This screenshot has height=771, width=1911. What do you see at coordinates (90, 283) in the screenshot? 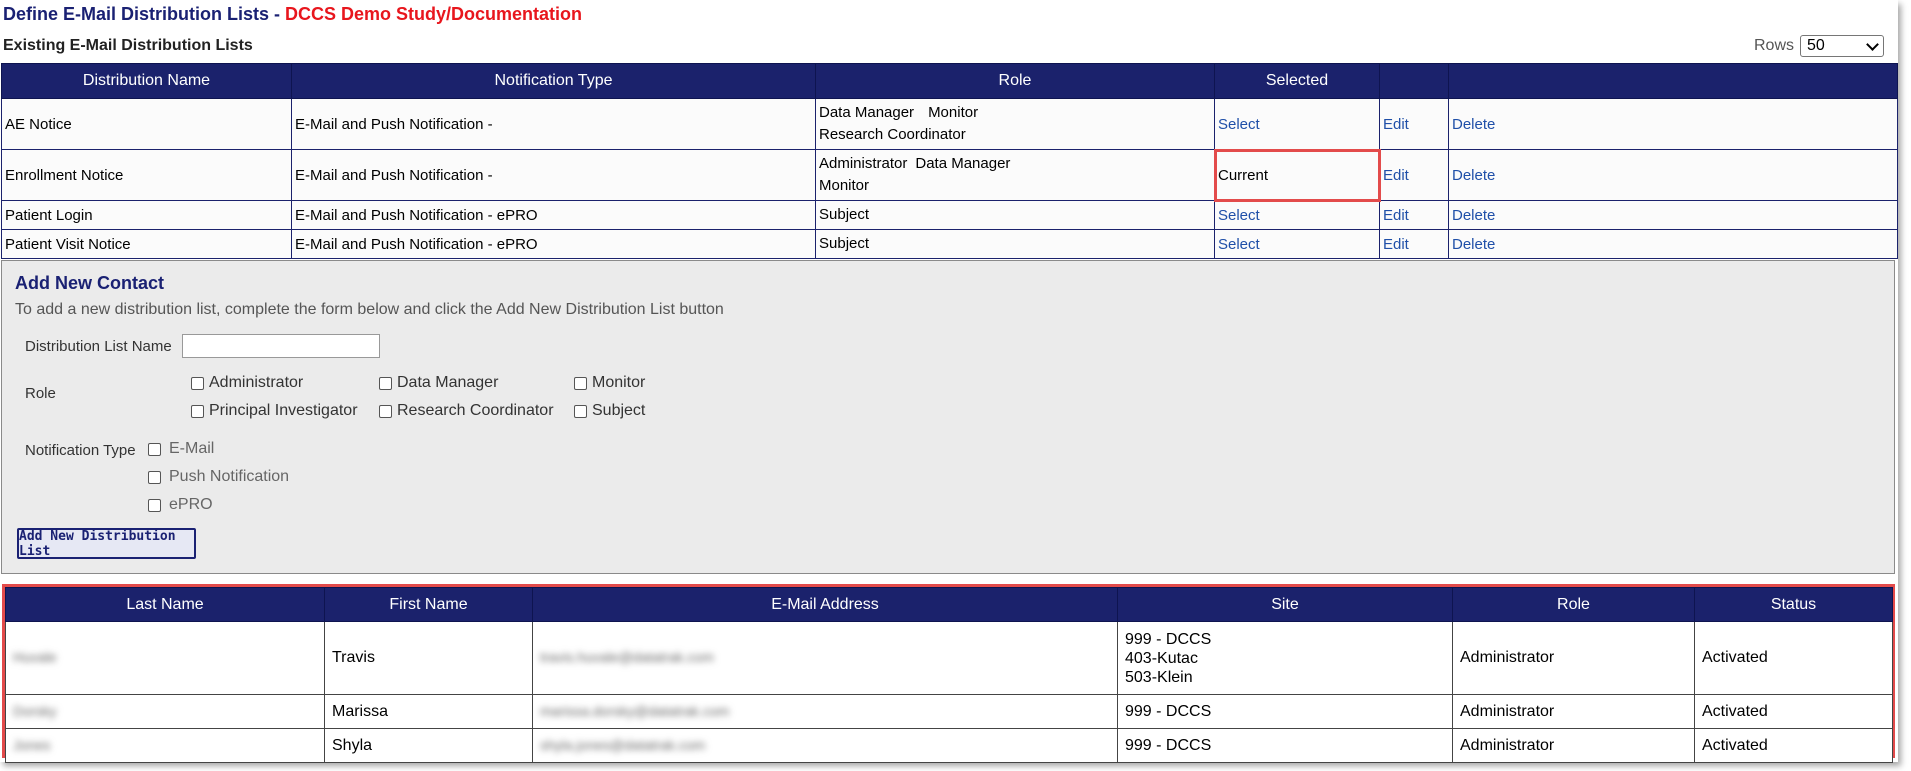
I see `add-contact-title: Add New Contact` at bounding box center [90, 283].